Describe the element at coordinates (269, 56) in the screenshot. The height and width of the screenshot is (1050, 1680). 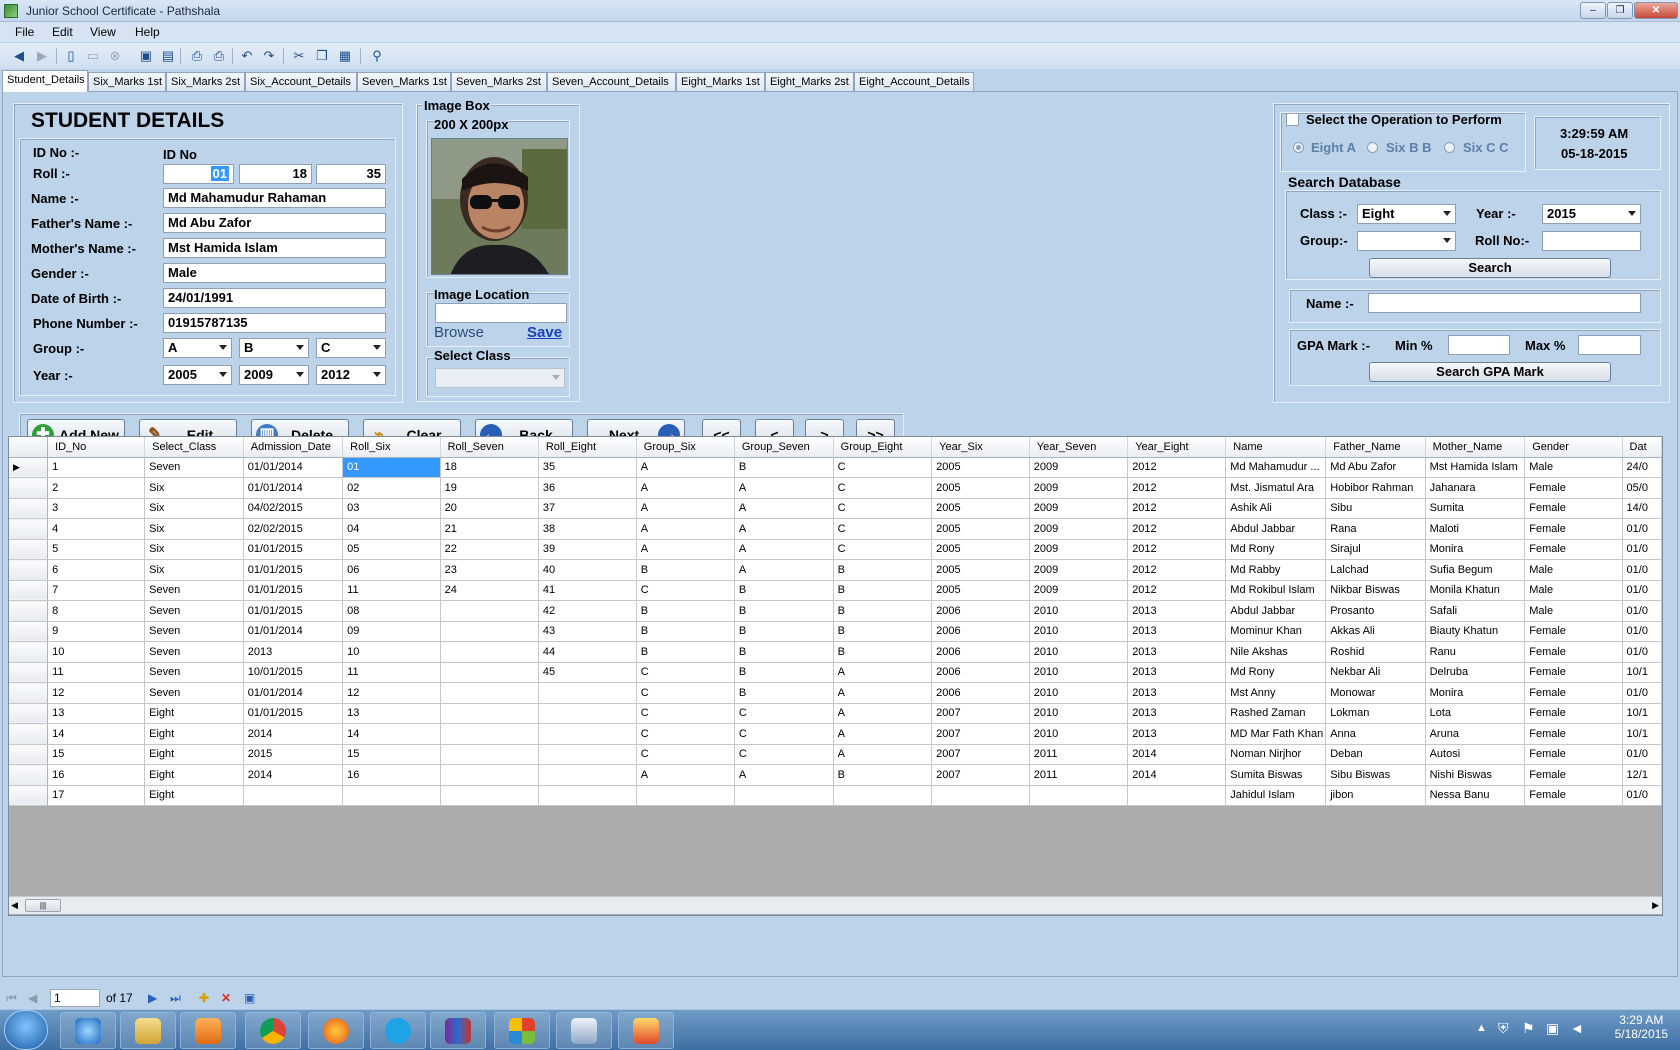
I see `redo-icon: ↷` at that location.